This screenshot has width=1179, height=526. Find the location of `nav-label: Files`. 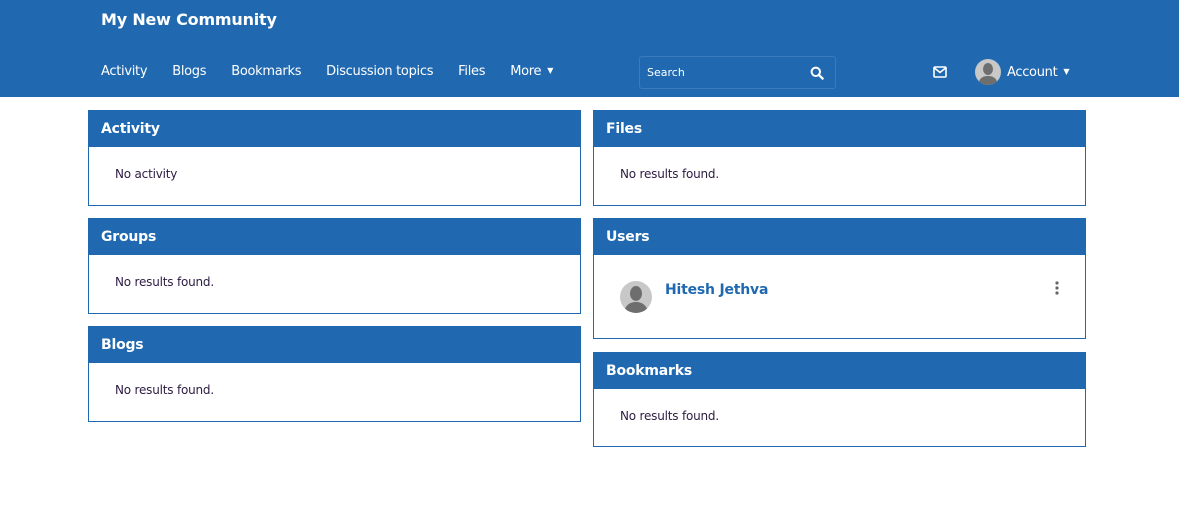

nav-label: Files is located at coordinates (472, 71).